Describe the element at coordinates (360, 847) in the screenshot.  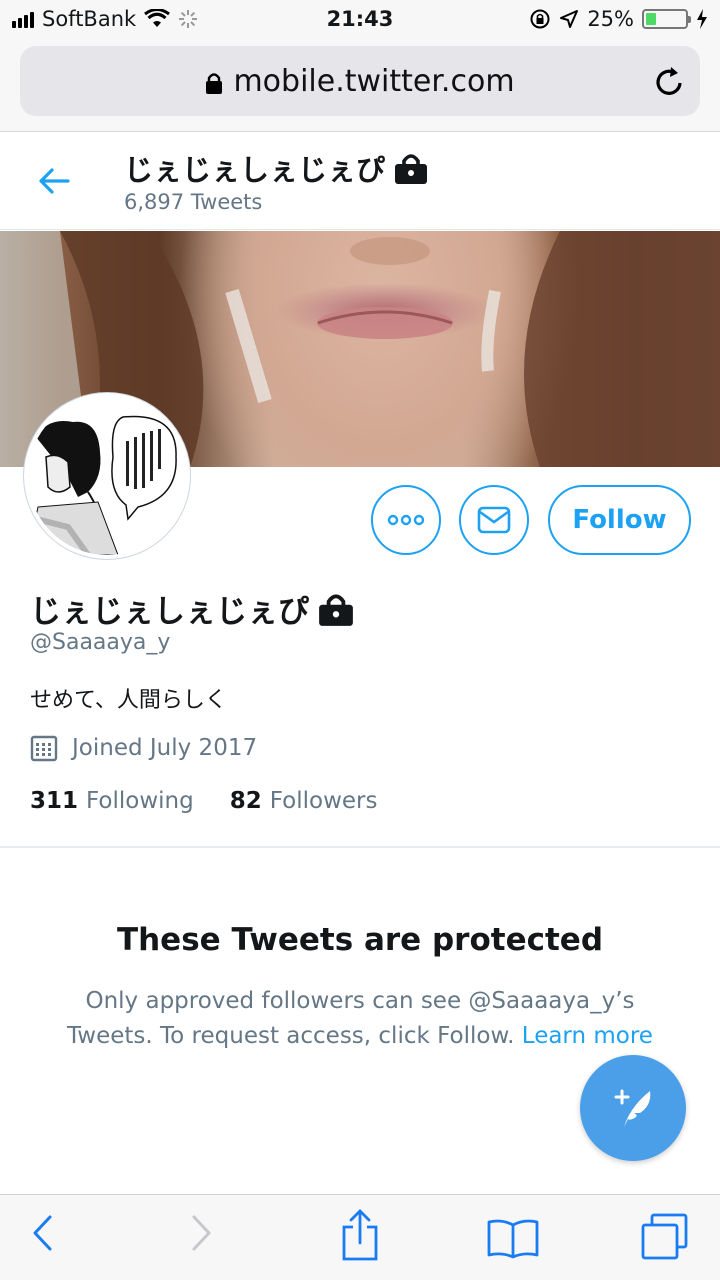
I see `section-divider` at that location.